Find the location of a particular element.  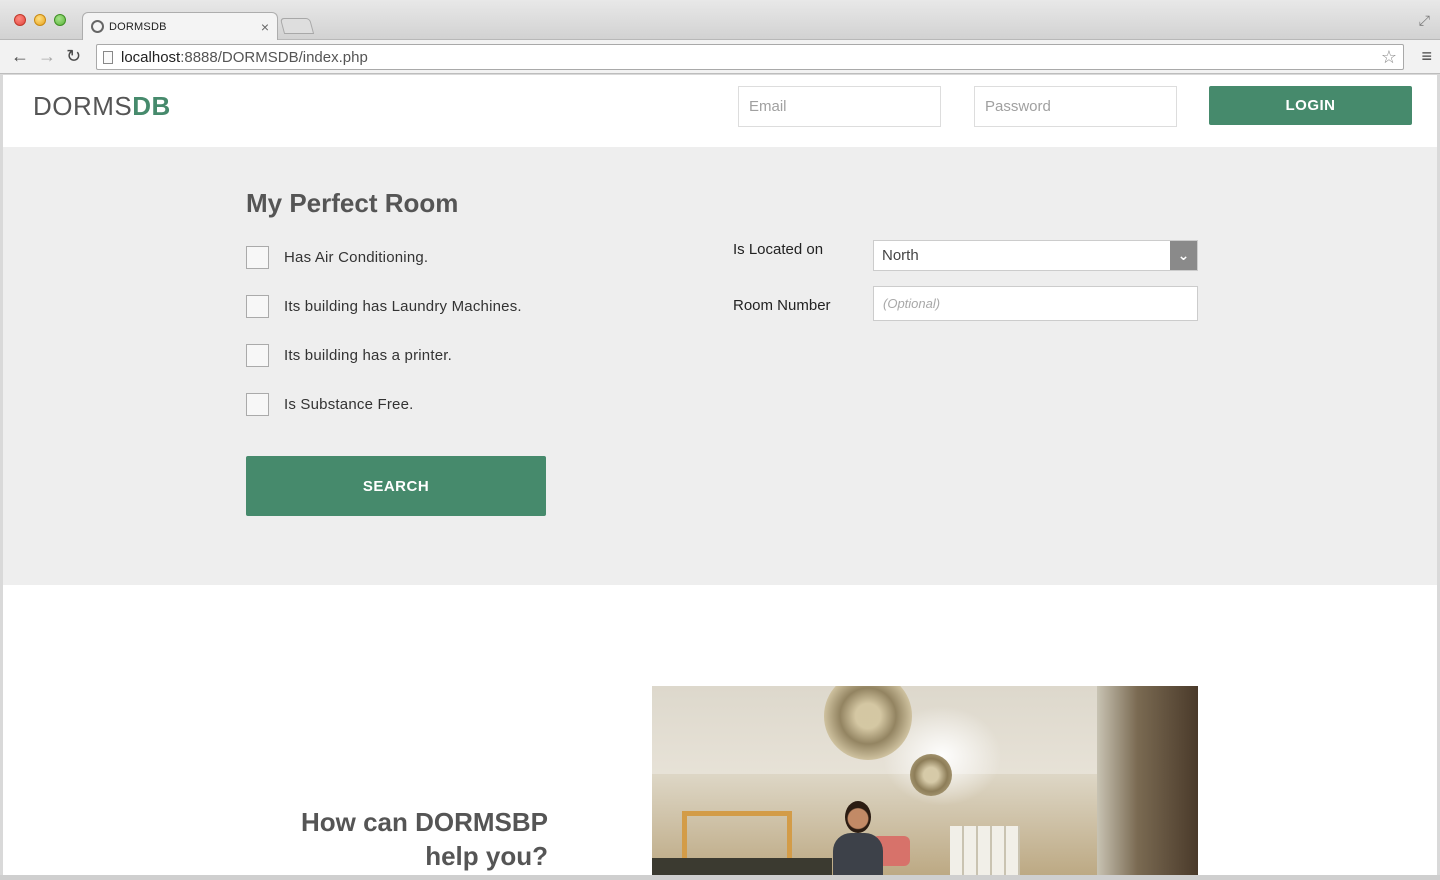

dorm-room-photo is located at coordinates (925, 780).